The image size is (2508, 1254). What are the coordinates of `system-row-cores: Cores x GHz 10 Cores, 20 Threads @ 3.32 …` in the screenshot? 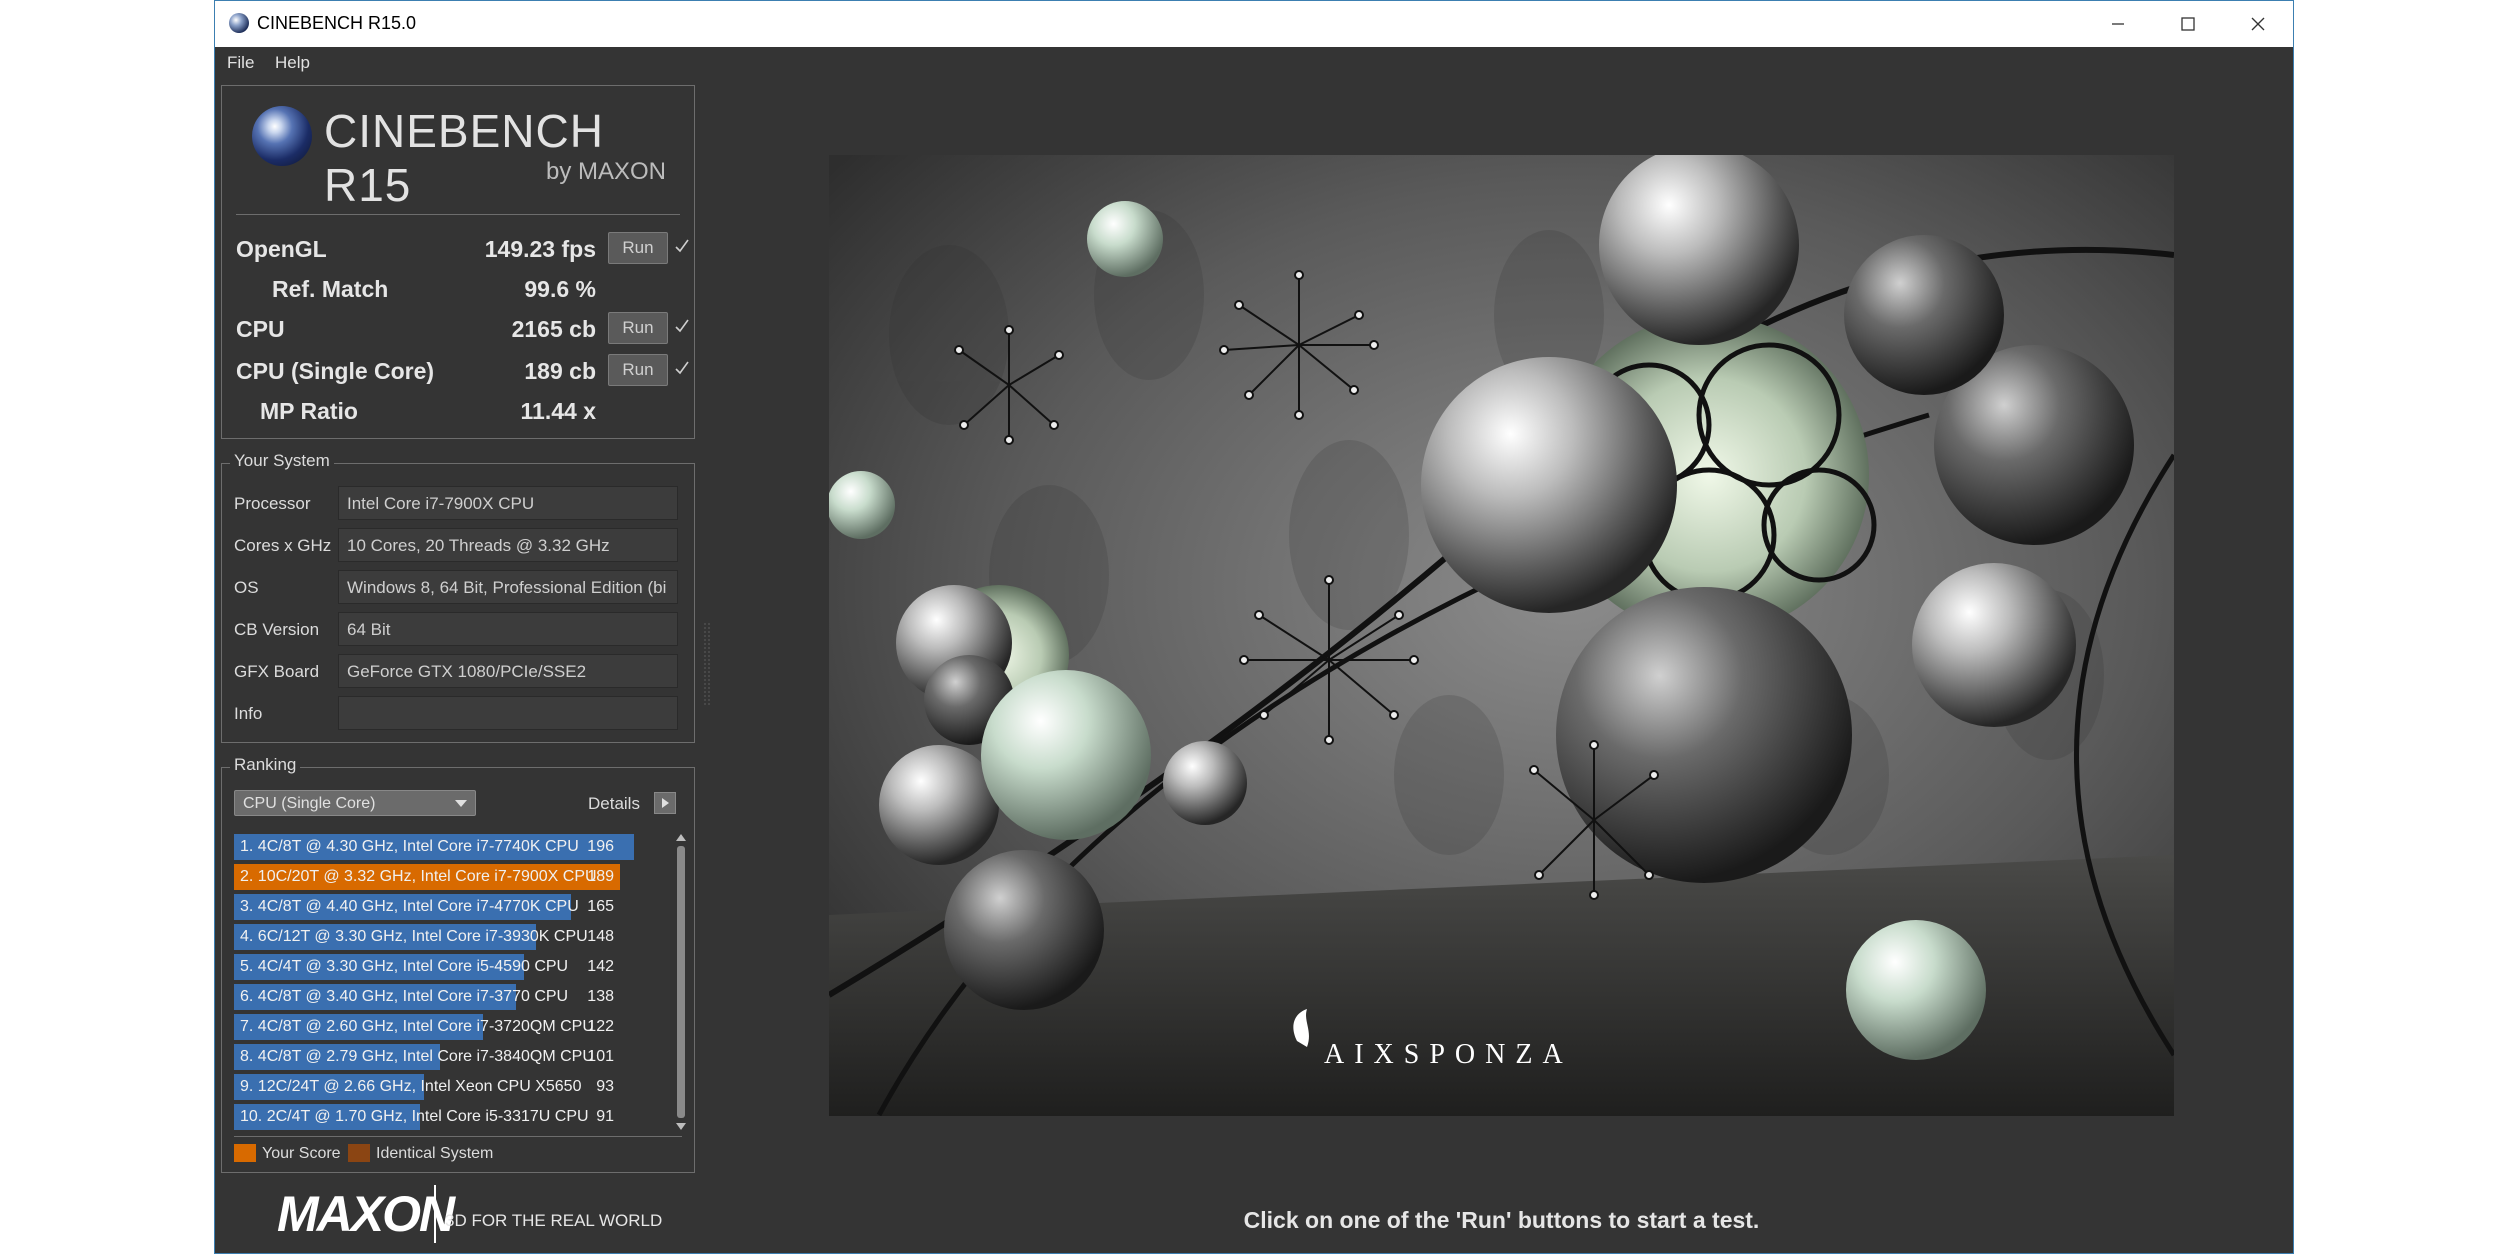 It's located at (458, 546).